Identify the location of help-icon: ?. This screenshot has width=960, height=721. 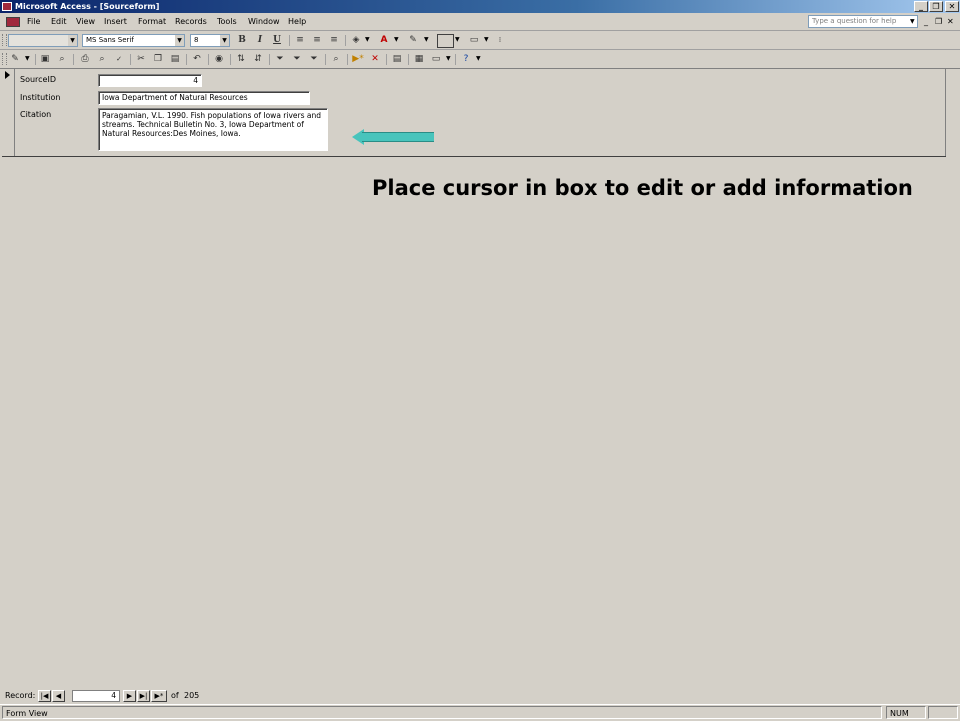
(466, 59).